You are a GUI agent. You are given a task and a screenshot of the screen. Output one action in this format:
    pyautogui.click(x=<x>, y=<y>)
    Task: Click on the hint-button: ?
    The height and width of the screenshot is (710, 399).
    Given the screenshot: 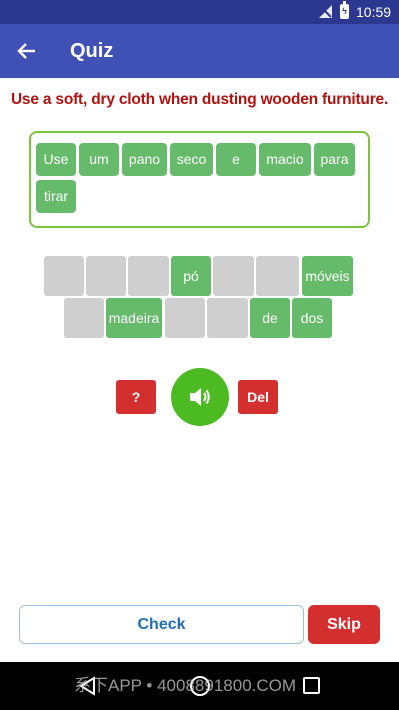 What is the action you would take?
    pyautogui.click(x=136, y=397)
    